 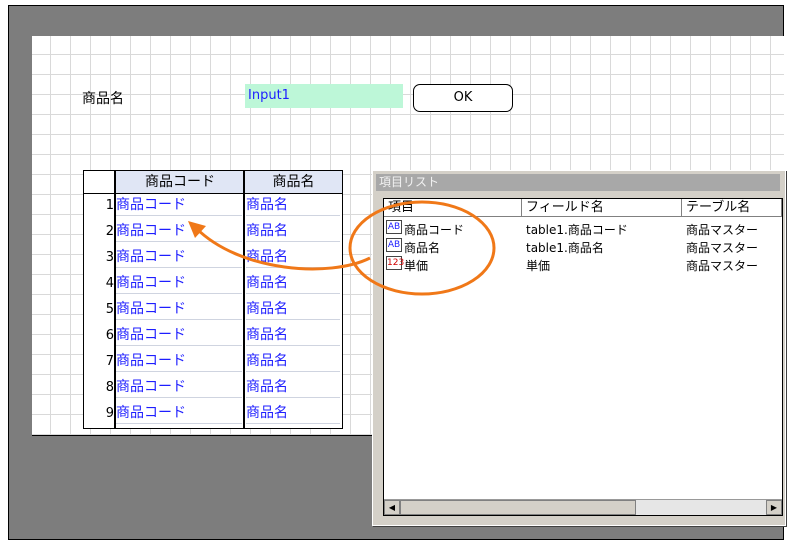 I want to click on annotation-overlay, so click(x=342, y=248).